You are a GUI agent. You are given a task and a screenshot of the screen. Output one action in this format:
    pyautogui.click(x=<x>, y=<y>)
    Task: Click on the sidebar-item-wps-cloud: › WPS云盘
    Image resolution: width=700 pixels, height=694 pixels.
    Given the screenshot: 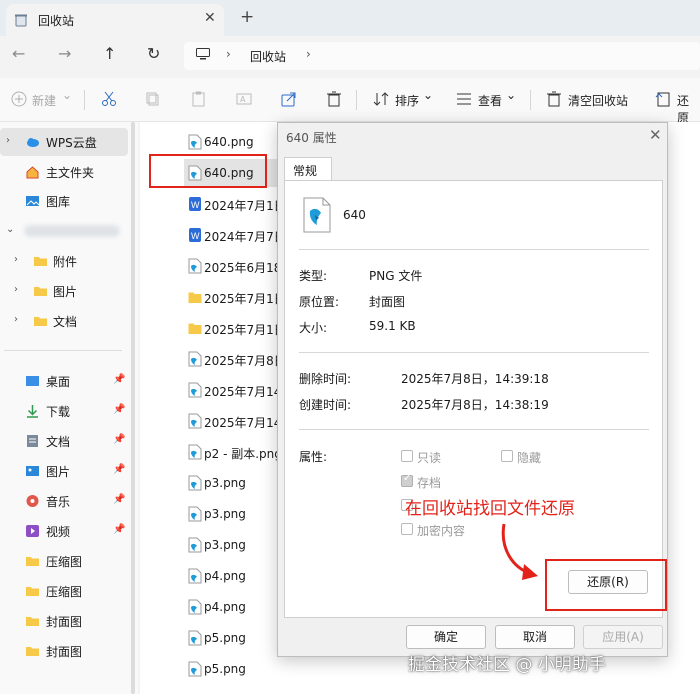 What is the action you would take?
    pyautogui.click(x=64, y=142)
    